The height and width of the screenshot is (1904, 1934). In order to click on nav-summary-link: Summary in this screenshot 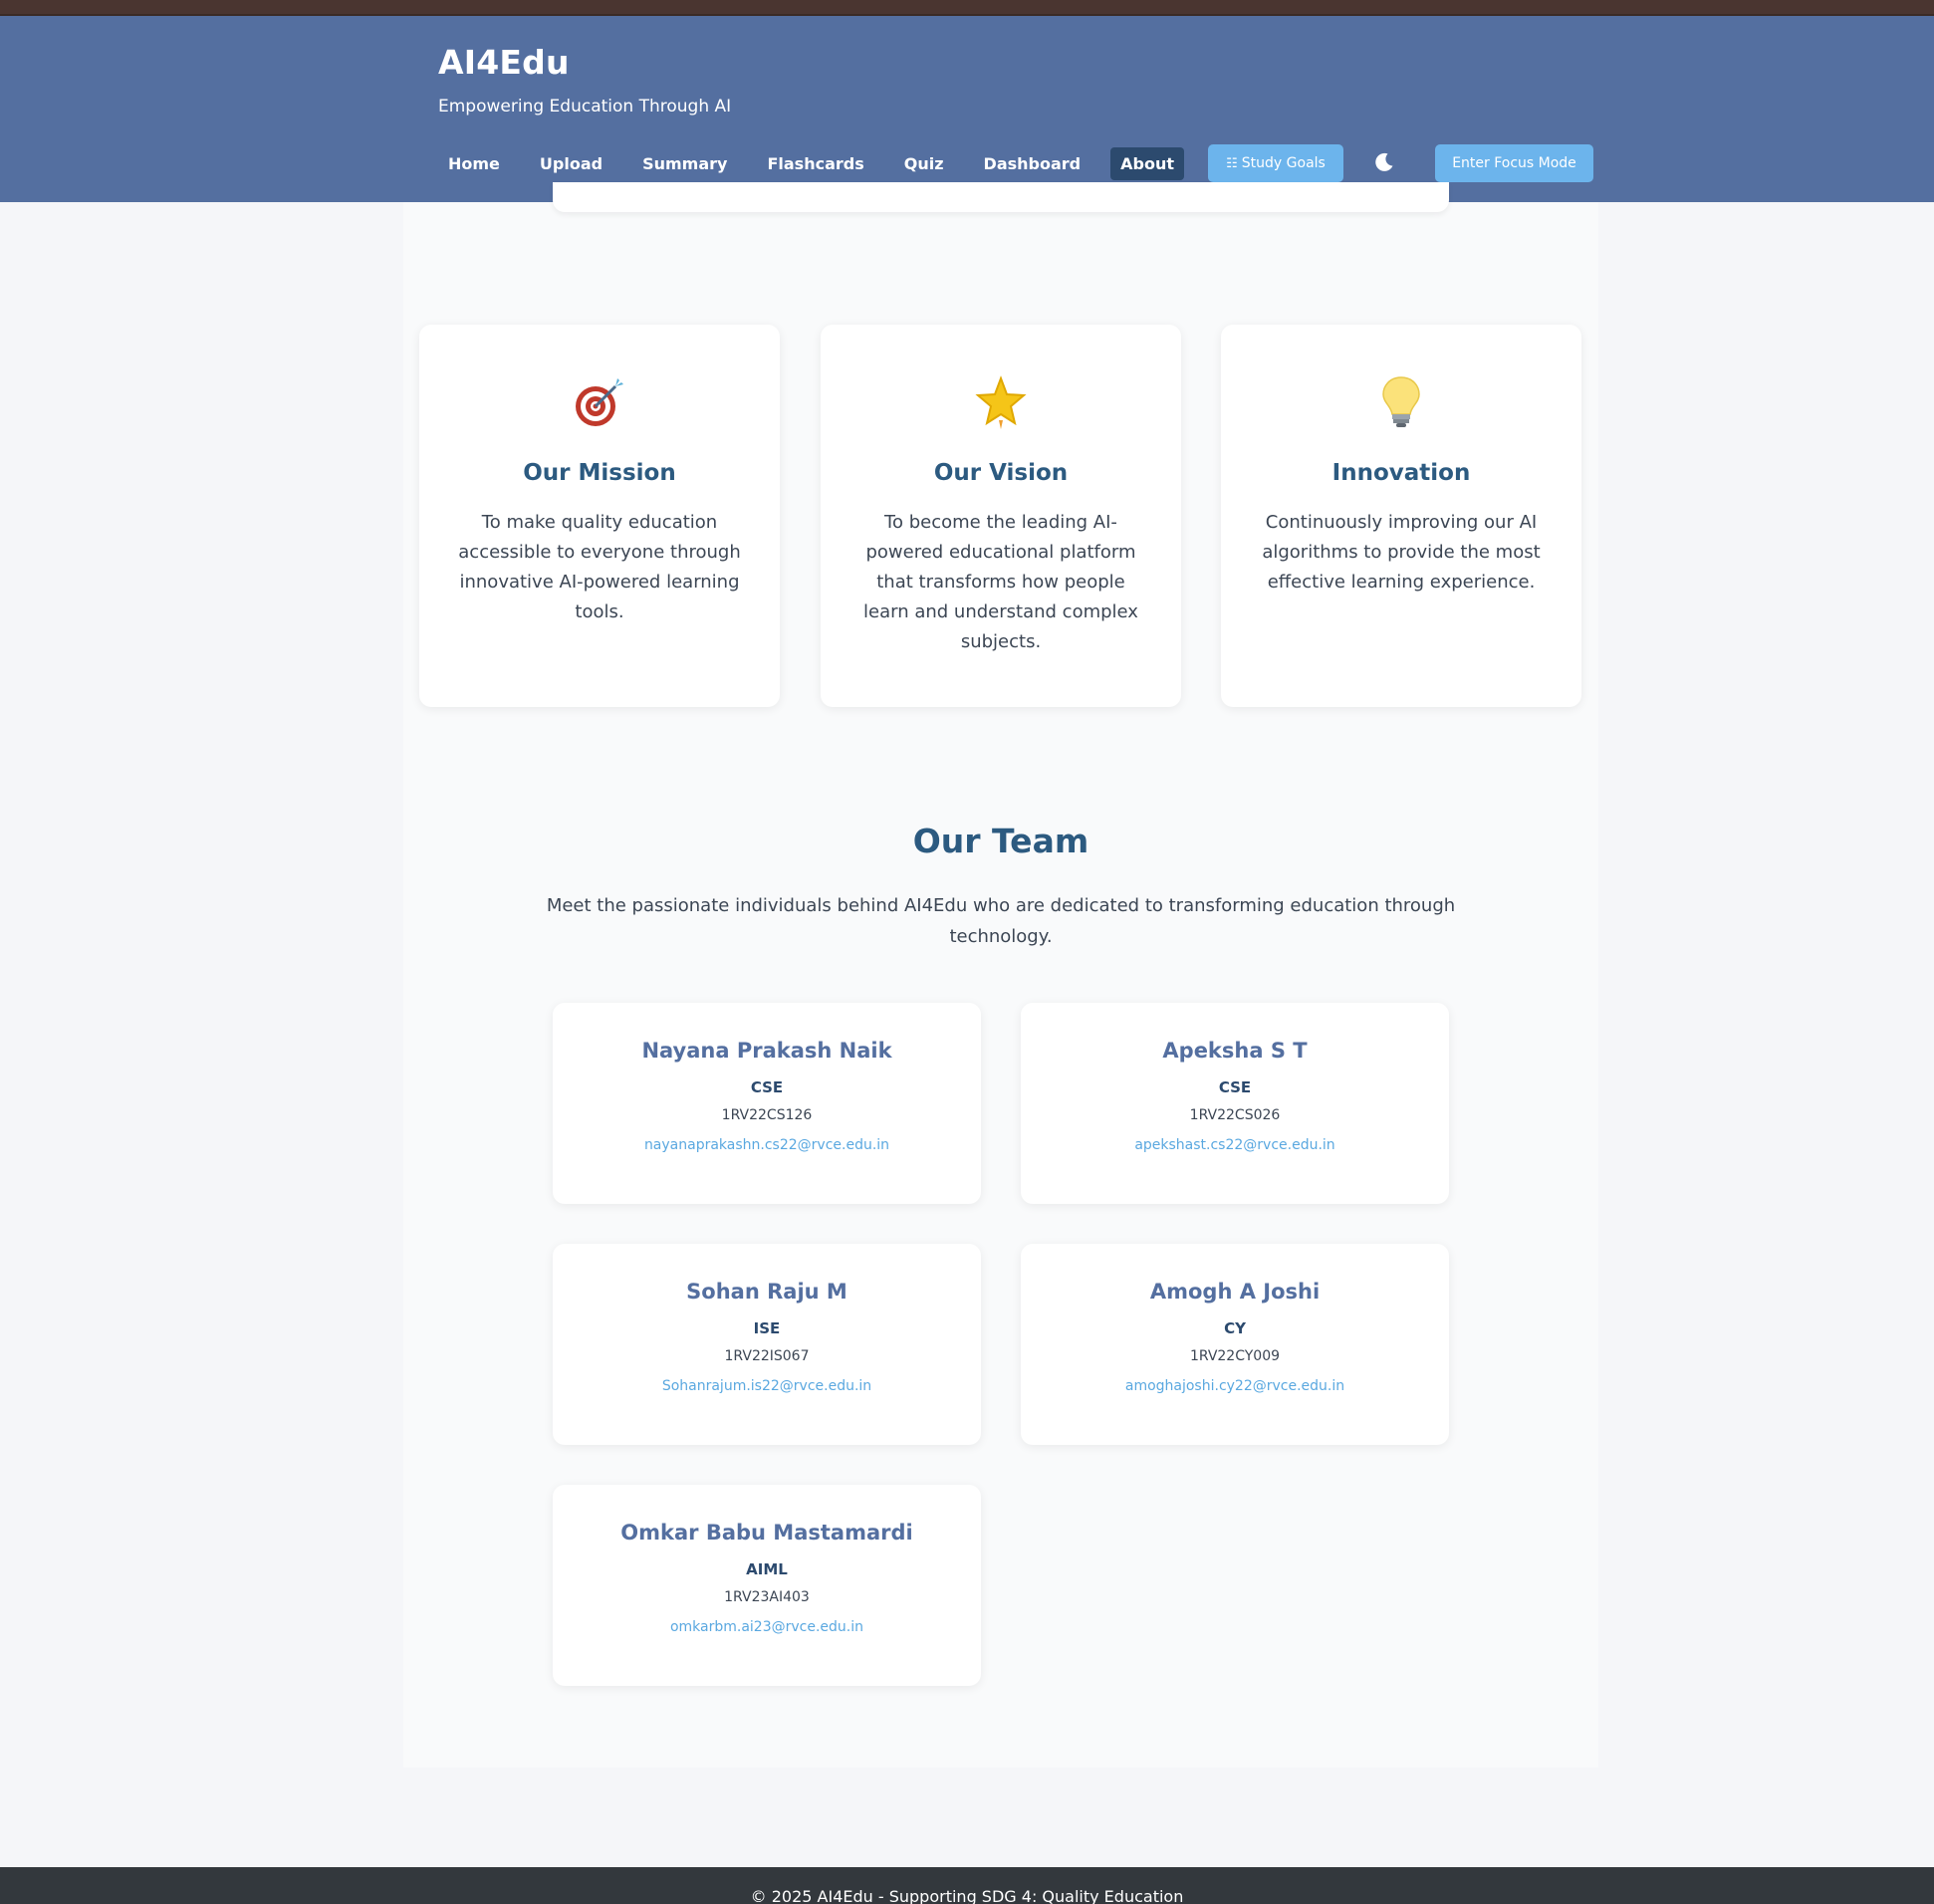, I will do `click(684, 163)`.